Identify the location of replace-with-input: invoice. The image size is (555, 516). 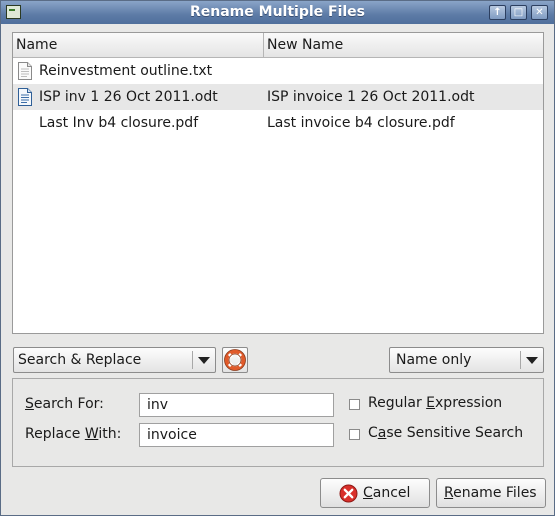
(236, 435).